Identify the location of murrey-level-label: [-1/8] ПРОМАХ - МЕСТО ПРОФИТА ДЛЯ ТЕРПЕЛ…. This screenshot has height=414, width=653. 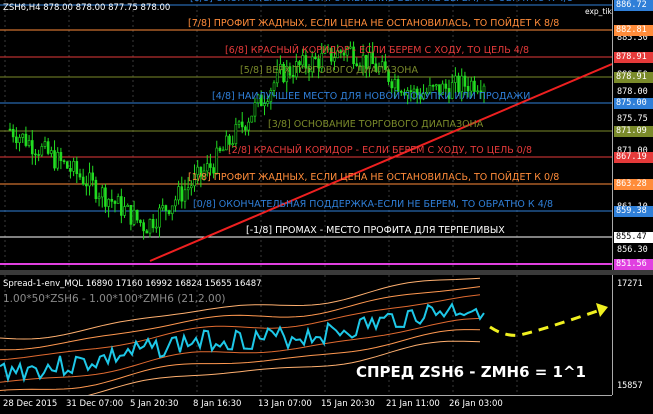
(375, 230).